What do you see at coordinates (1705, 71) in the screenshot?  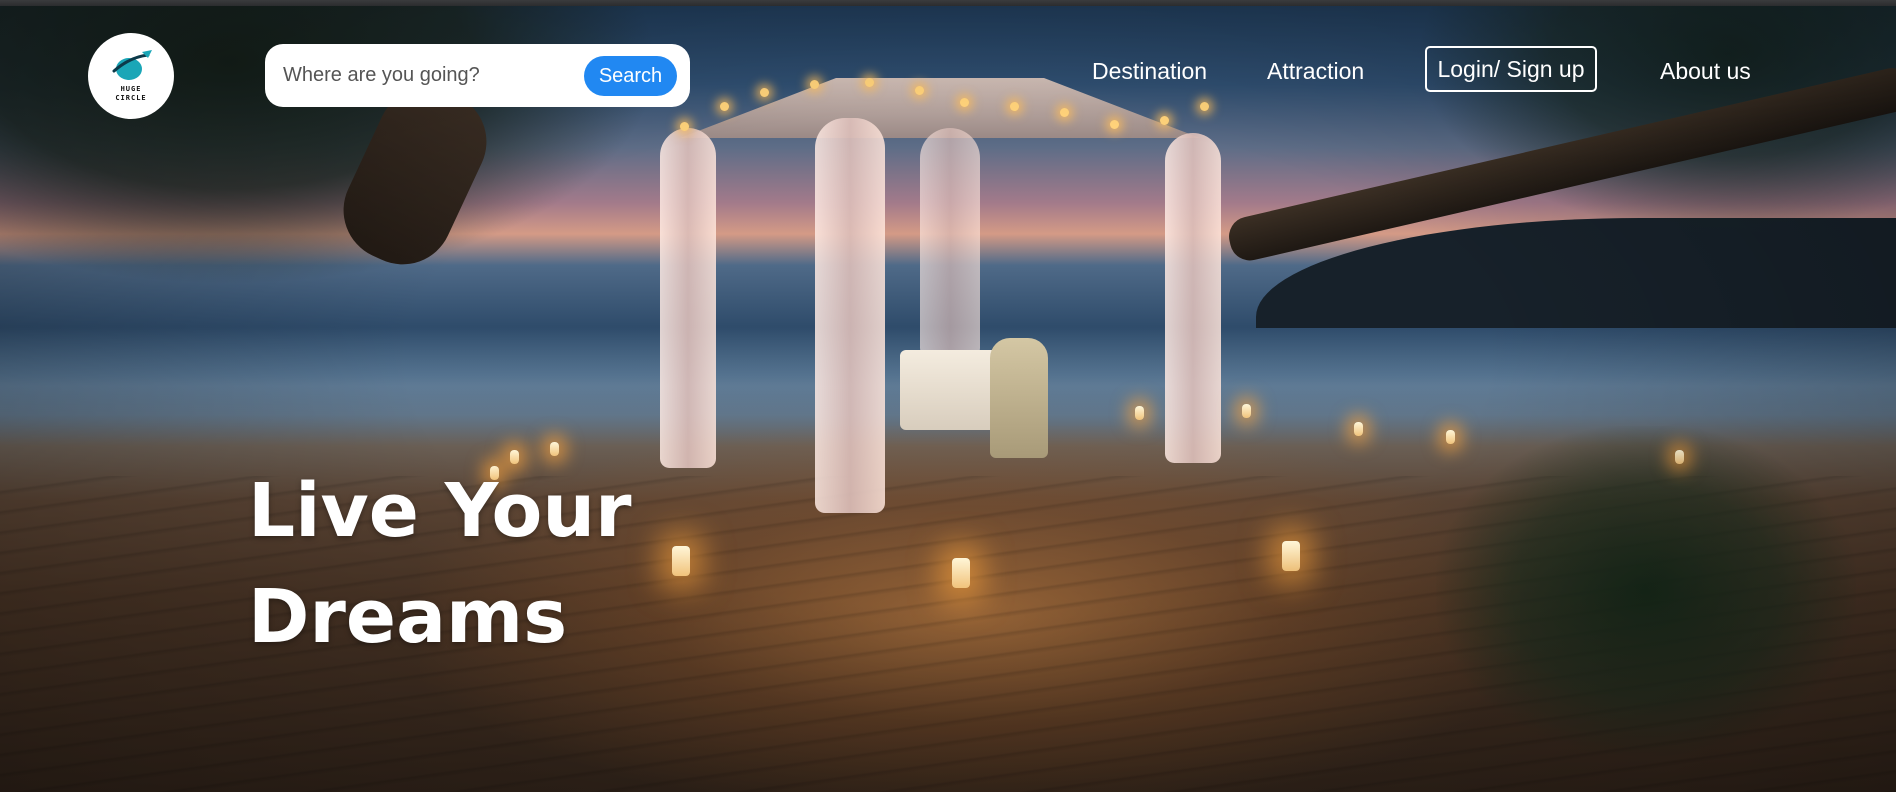 I see `nav-about-us: About us` at bounding box center [1705, 71].